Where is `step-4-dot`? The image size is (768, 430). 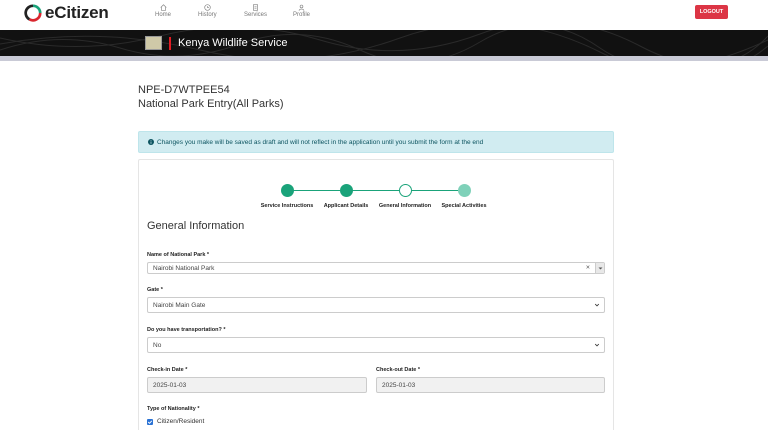
step-4-dot is located at coordinates (464, 190).